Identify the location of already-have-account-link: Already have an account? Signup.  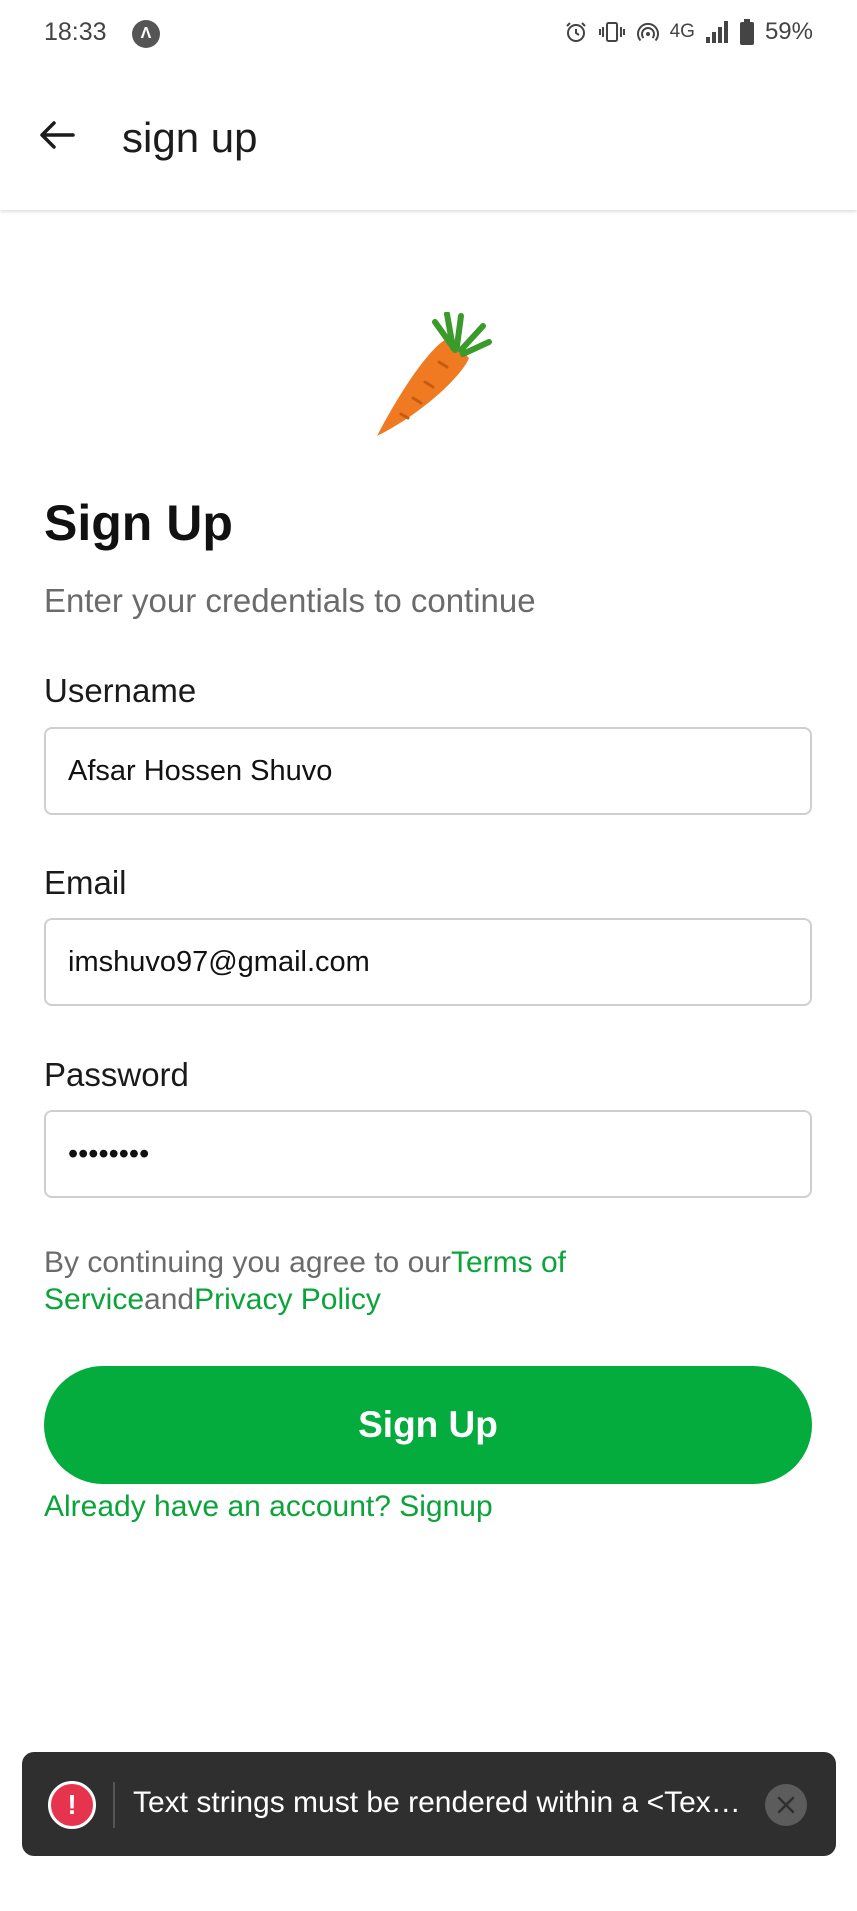
(268, 1507).